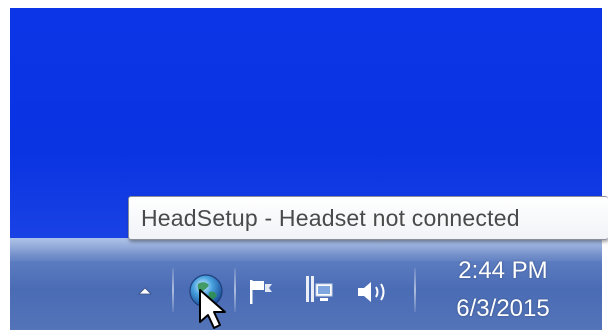 This screenshot has height=330, width=608. I want to click on clock-time: 2:44 PM, so click(503, 270).